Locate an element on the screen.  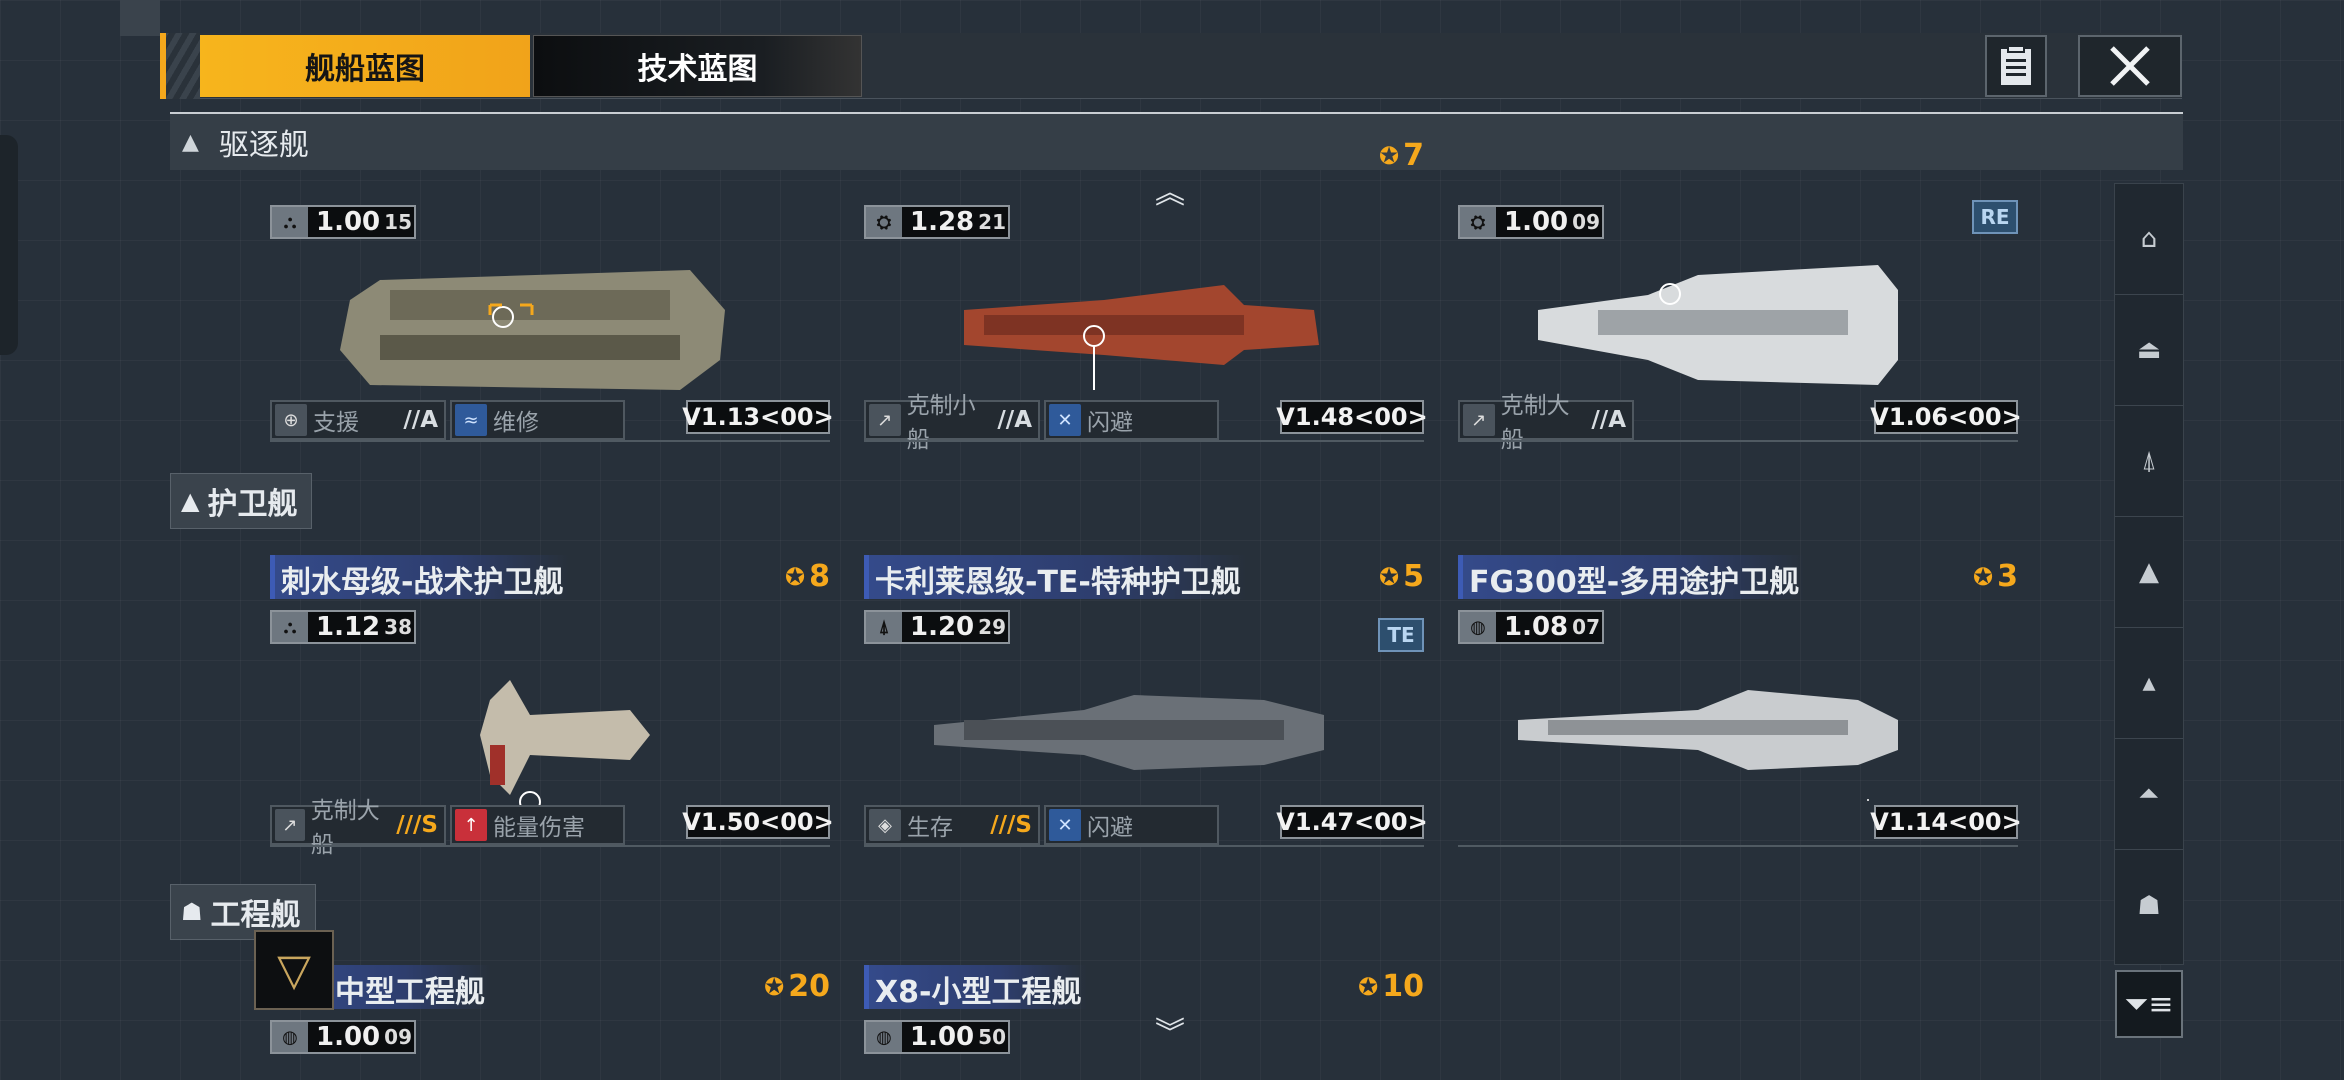
version-label: V1.14<00> is located at coordinates (1946, 822).